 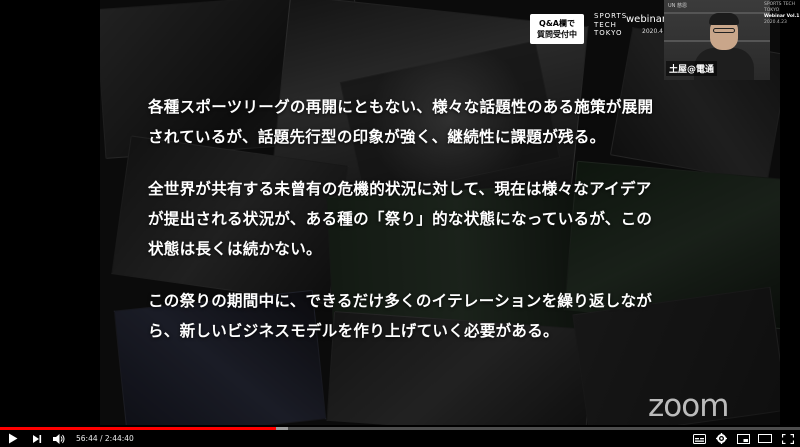 What do you see at coordinates (743, 438) in the screenshot?
I see `miniplayer-icon` at bounding box center [743, 438].